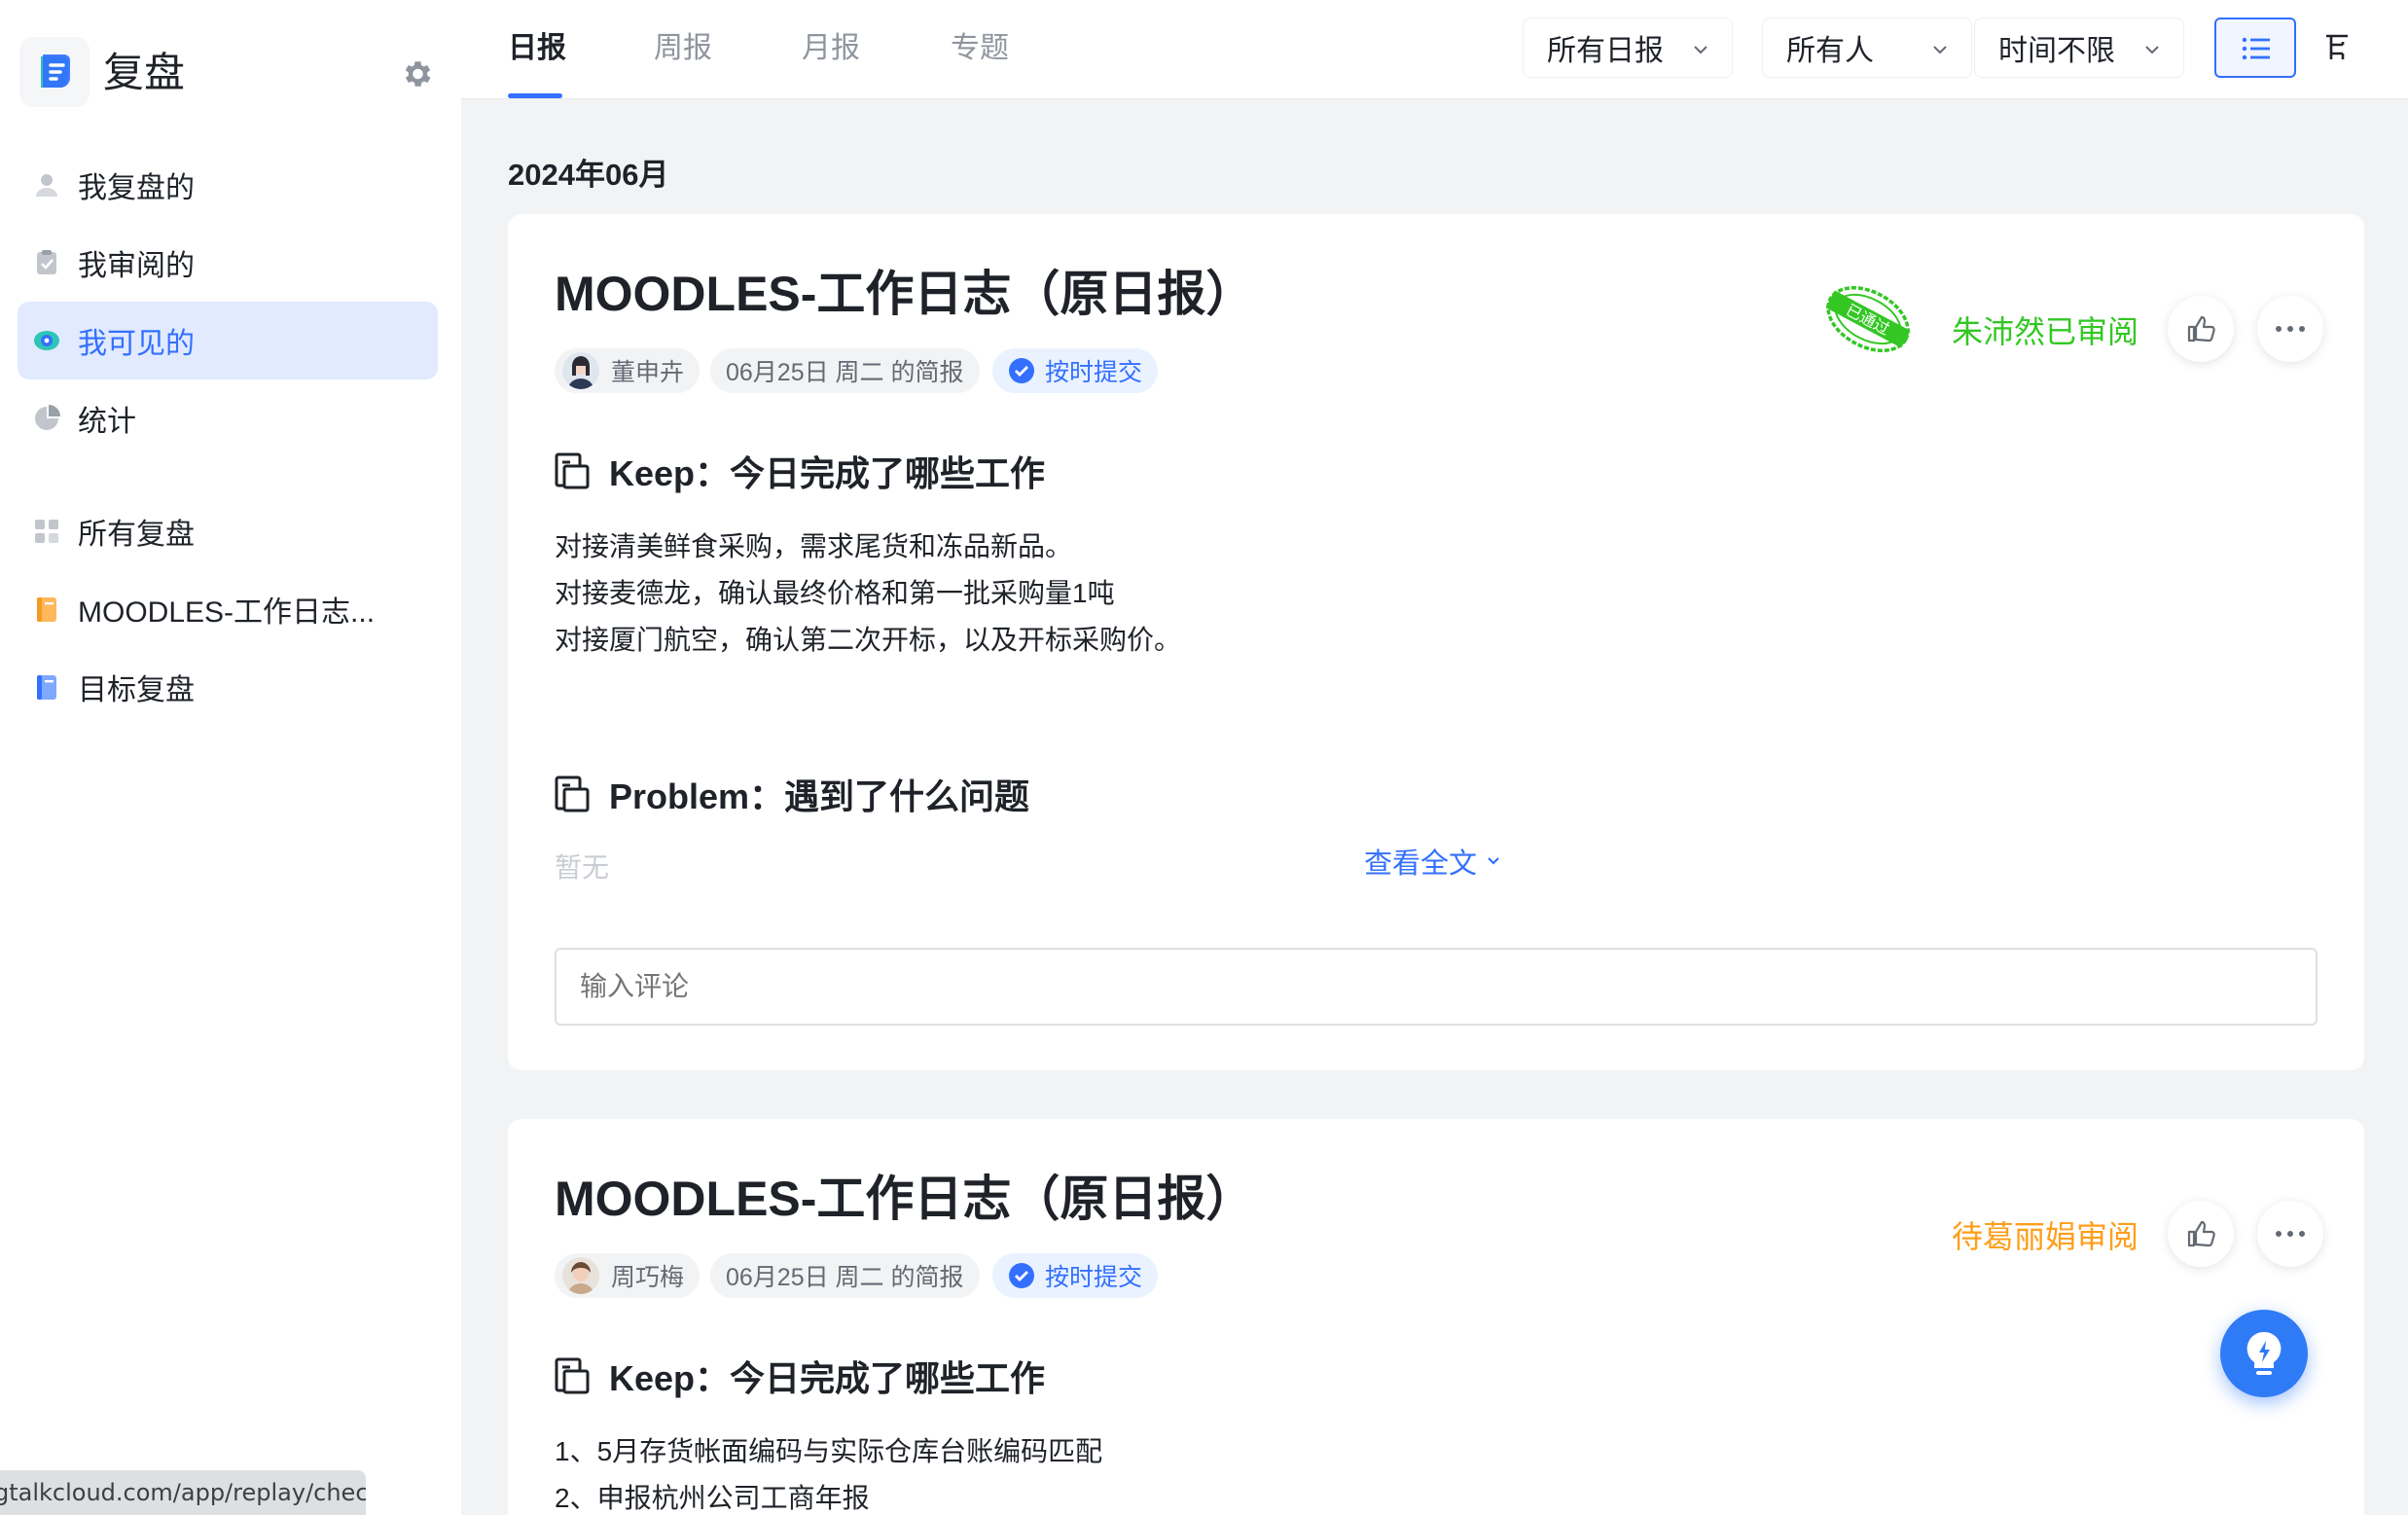 The height and width of the screenshot is (1515, 2408). Describe the element at coordinates (980, 48) in the screenshot. I see `tab-topics: 专题` at that location.